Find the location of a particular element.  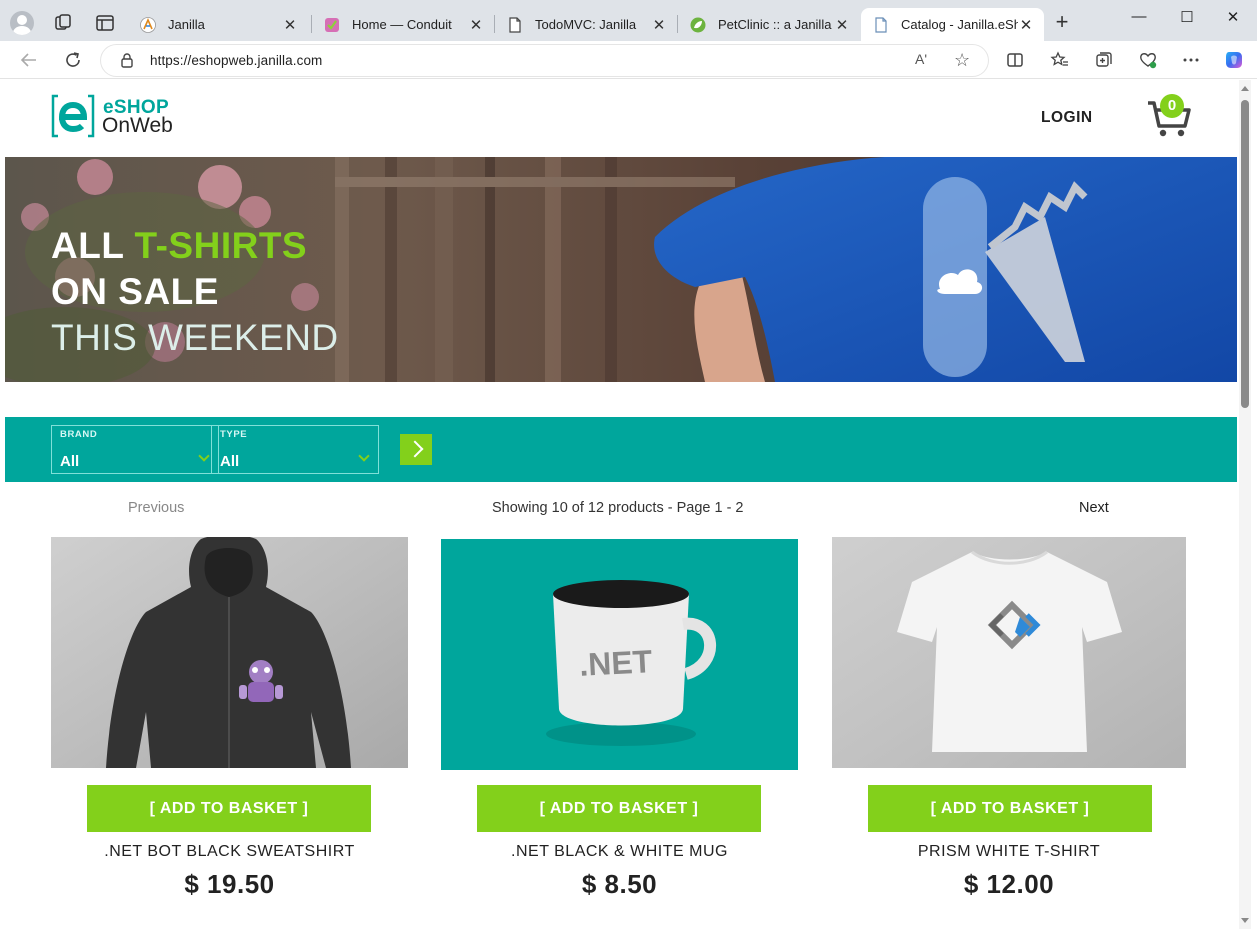

vertical-scrollbar is located at coordinates (1245, 504).